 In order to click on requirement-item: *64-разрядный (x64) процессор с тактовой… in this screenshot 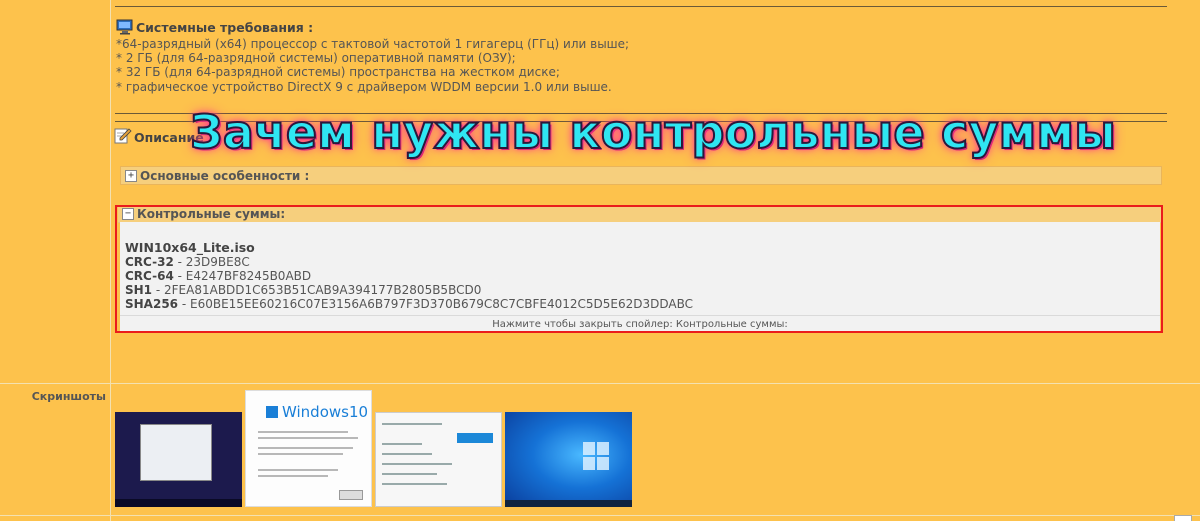, I will do `click(373, 44)`.